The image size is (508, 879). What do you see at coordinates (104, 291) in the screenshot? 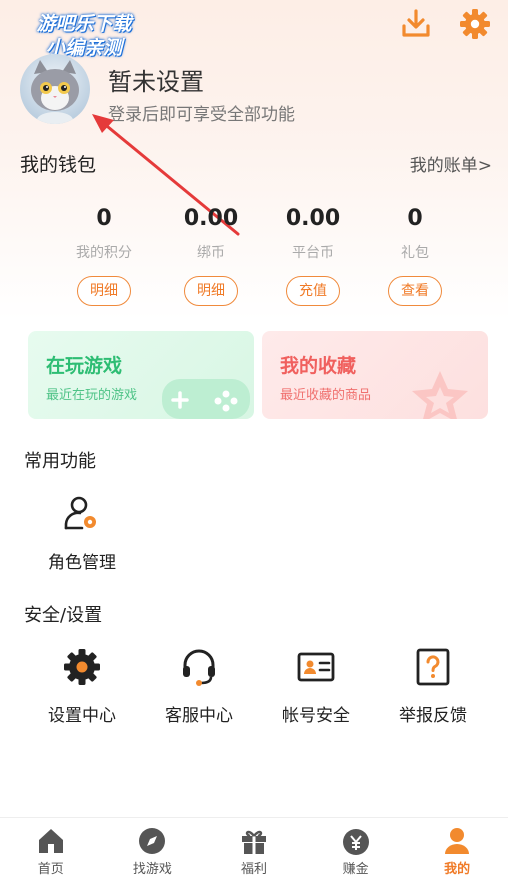
I see `points-detail-button: 明细` at bounding box center [104, 291].